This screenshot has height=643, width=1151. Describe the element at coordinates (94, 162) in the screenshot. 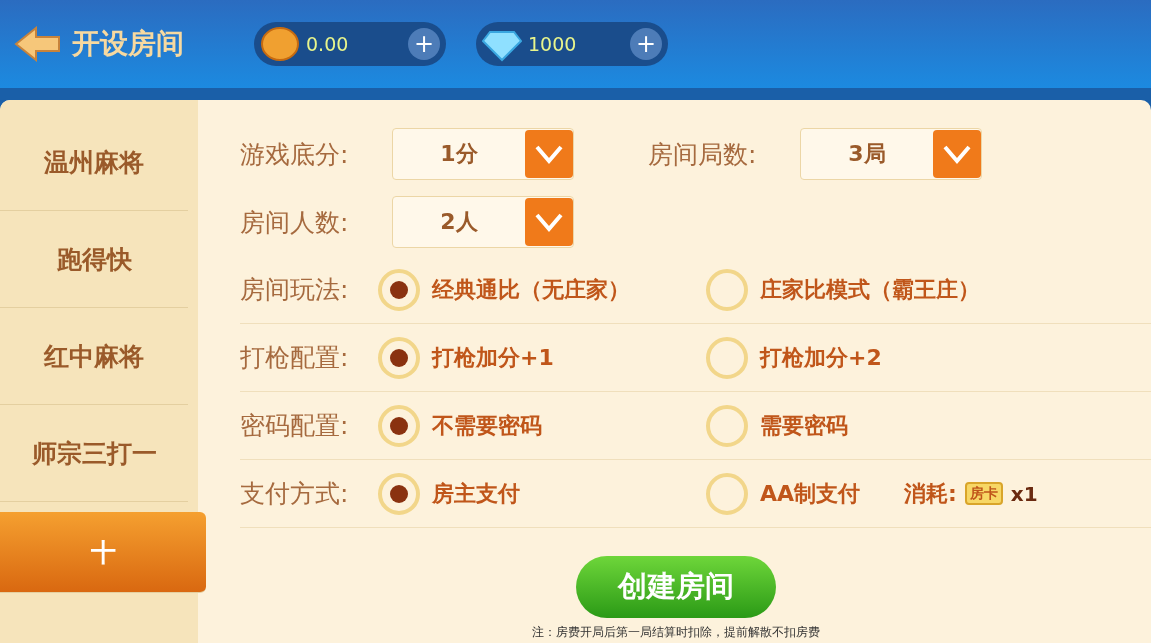

I see `game-tab: 温州麻将` at that location.